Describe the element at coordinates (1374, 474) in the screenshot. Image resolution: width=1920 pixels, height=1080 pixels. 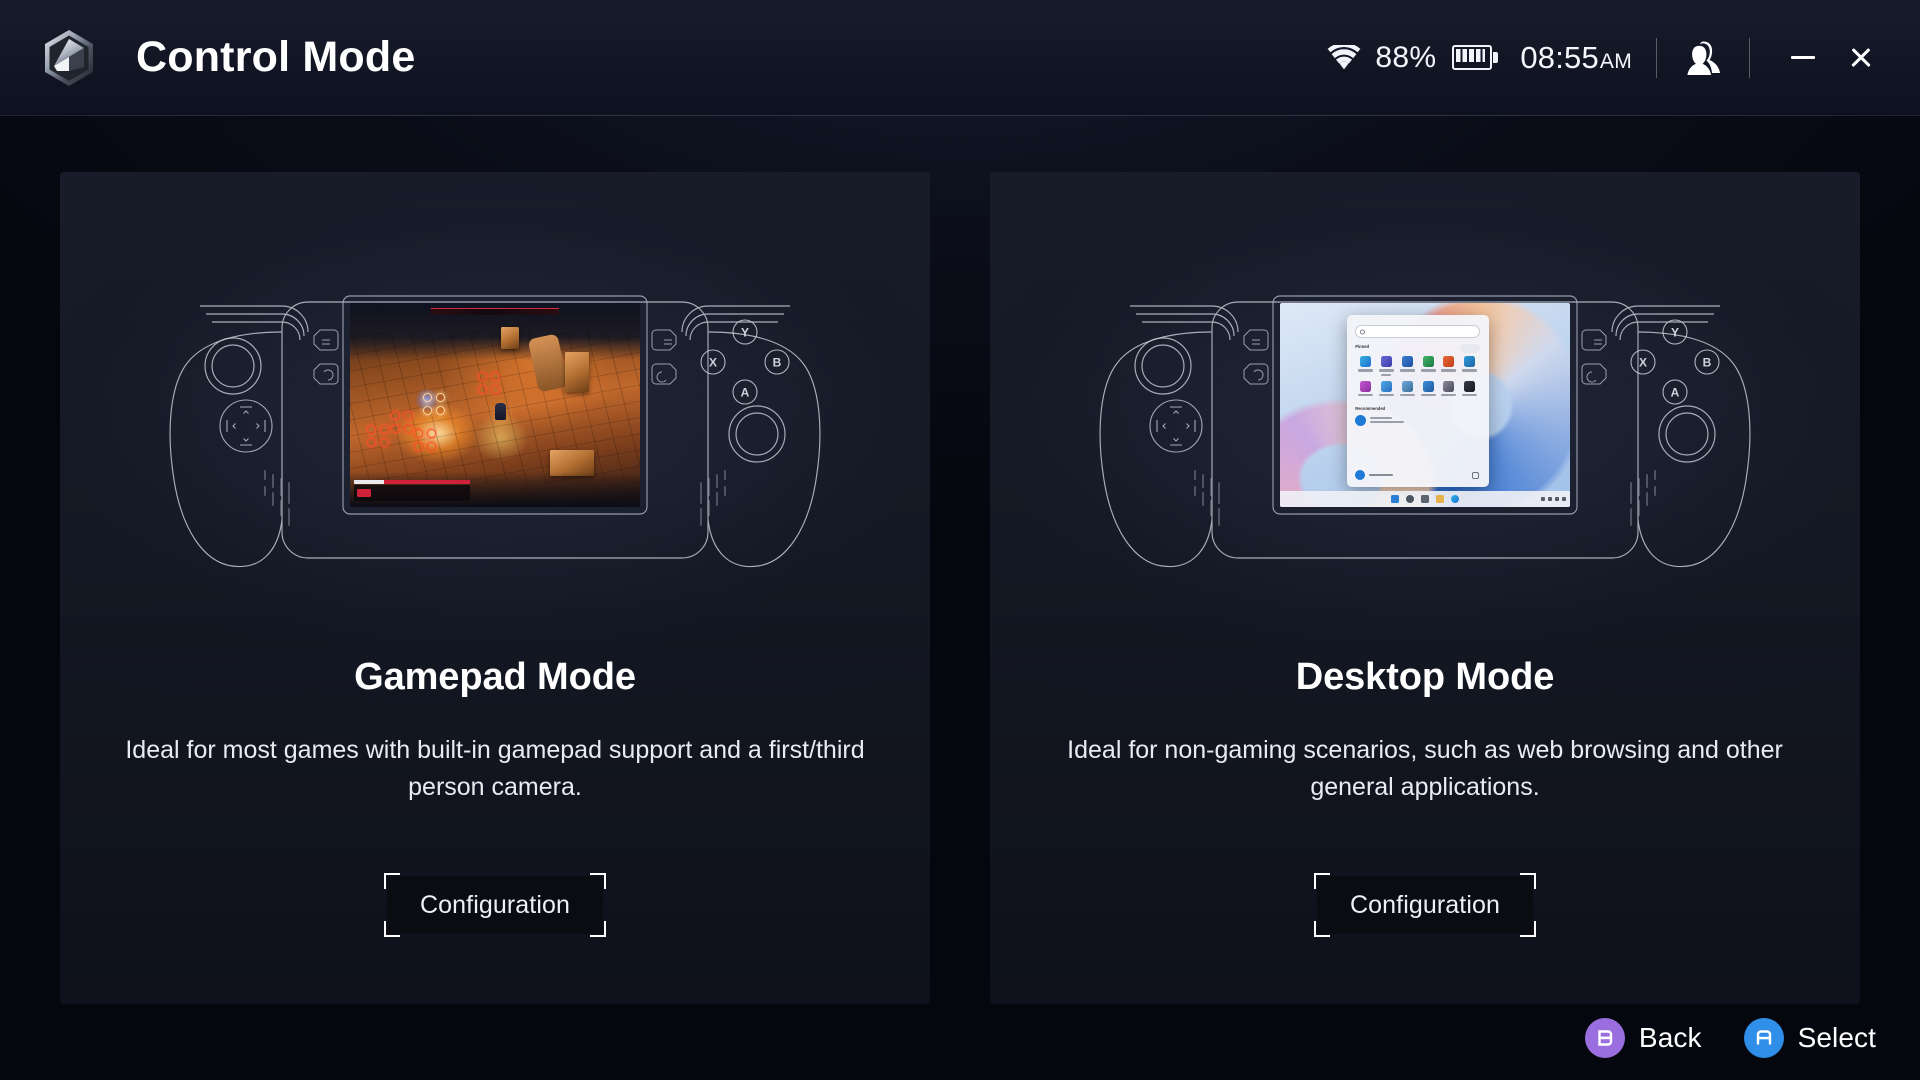
I see `start-menu-user-account` at that location.